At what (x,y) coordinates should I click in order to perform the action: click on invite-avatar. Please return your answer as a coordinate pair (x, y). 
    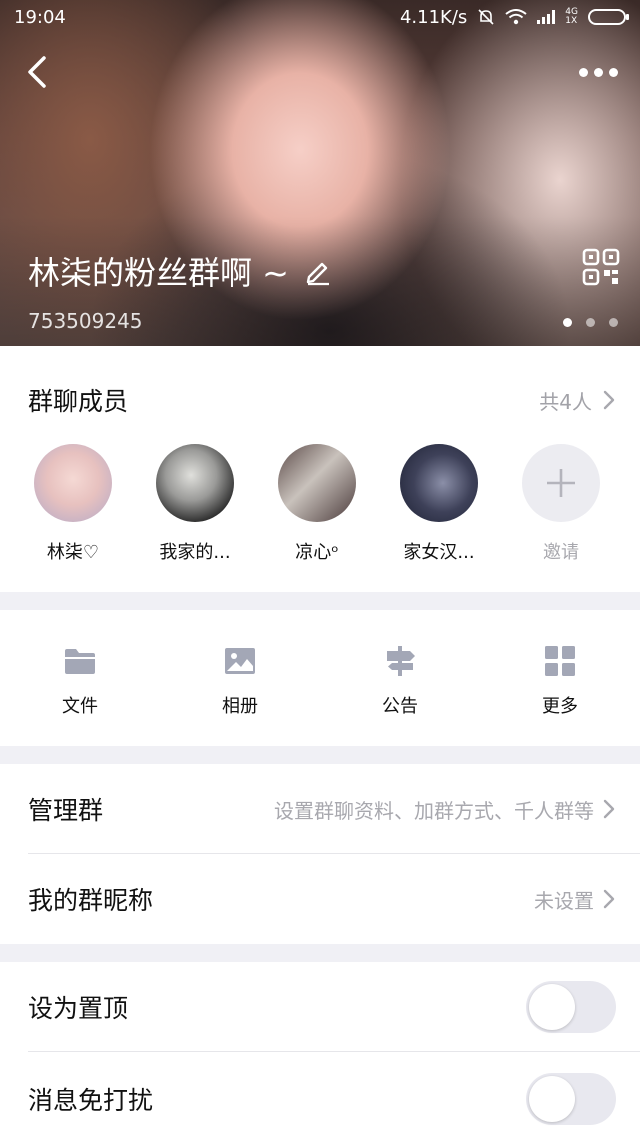
    Looking at the image, I should click on (561, 483).